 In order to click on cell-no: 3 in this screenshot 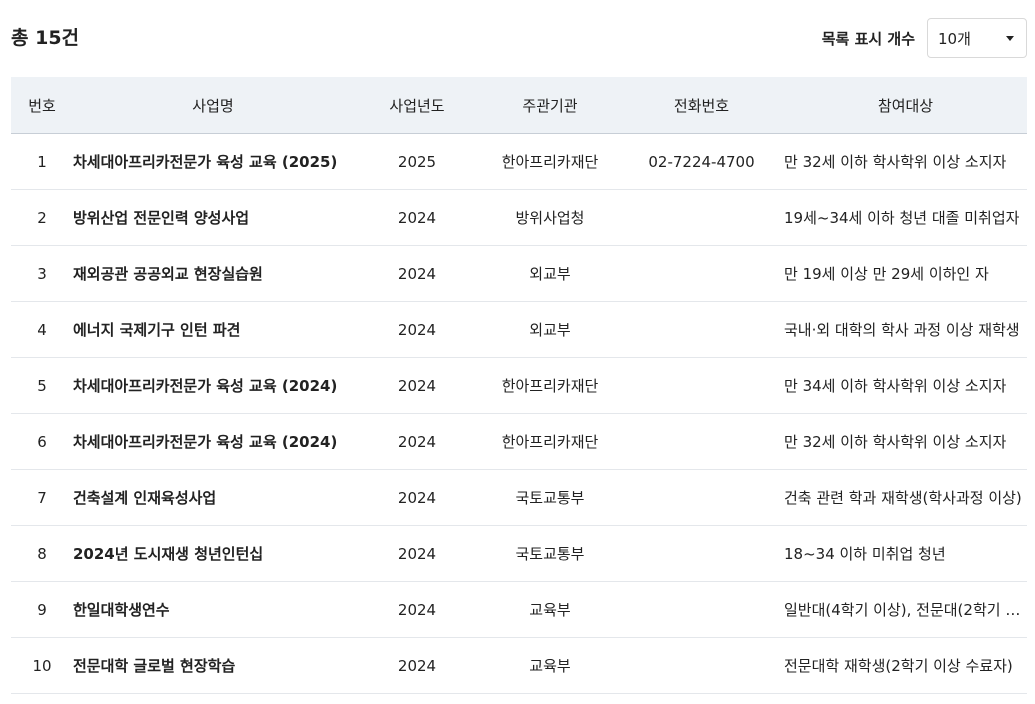, I will do `click(42, 273)`.